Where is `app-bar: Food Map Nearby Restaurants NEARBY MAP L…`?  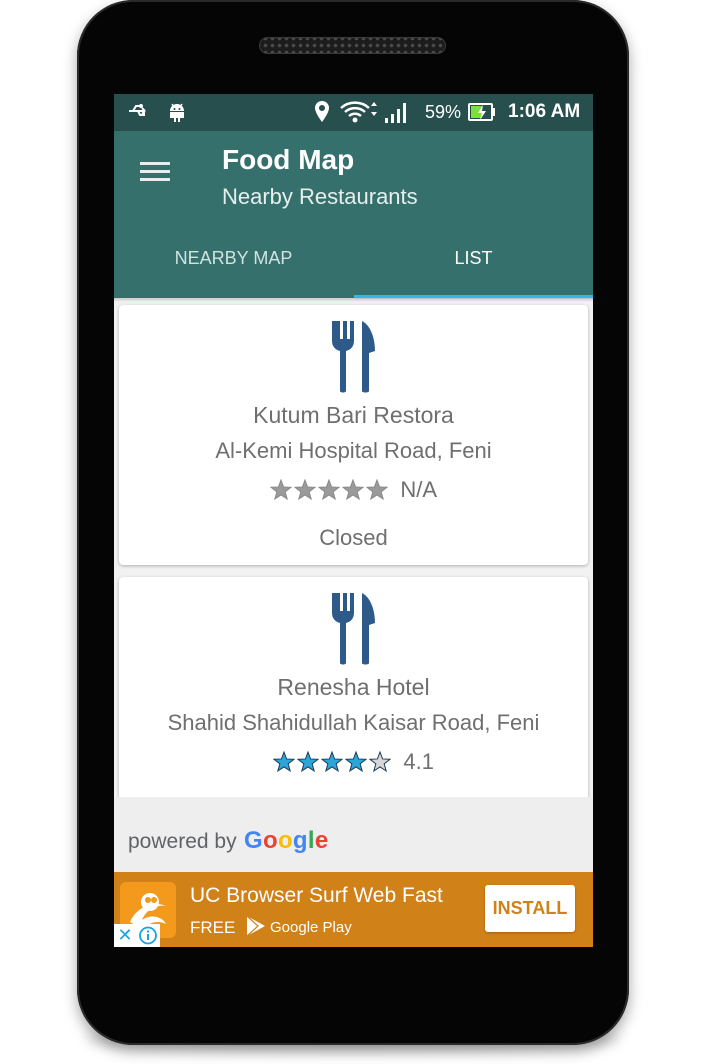 app-bar: Food Map Nearby Restaurants NEARBY MAP L… is located at coordinates (353, 215).